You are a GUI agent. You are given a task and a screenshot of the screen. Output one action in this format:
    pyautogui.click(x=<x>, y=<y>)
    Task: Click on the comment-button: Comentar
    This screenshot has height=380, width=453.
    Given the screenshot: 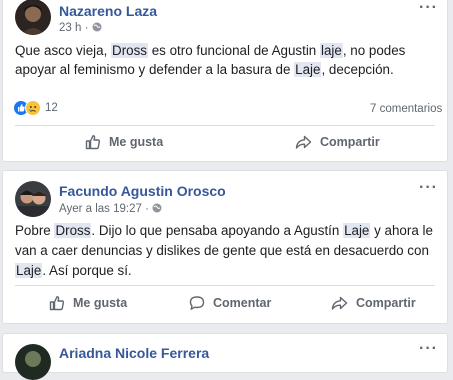 What is the action you would take?
    pyautogui.click(x=230, y=303)
    